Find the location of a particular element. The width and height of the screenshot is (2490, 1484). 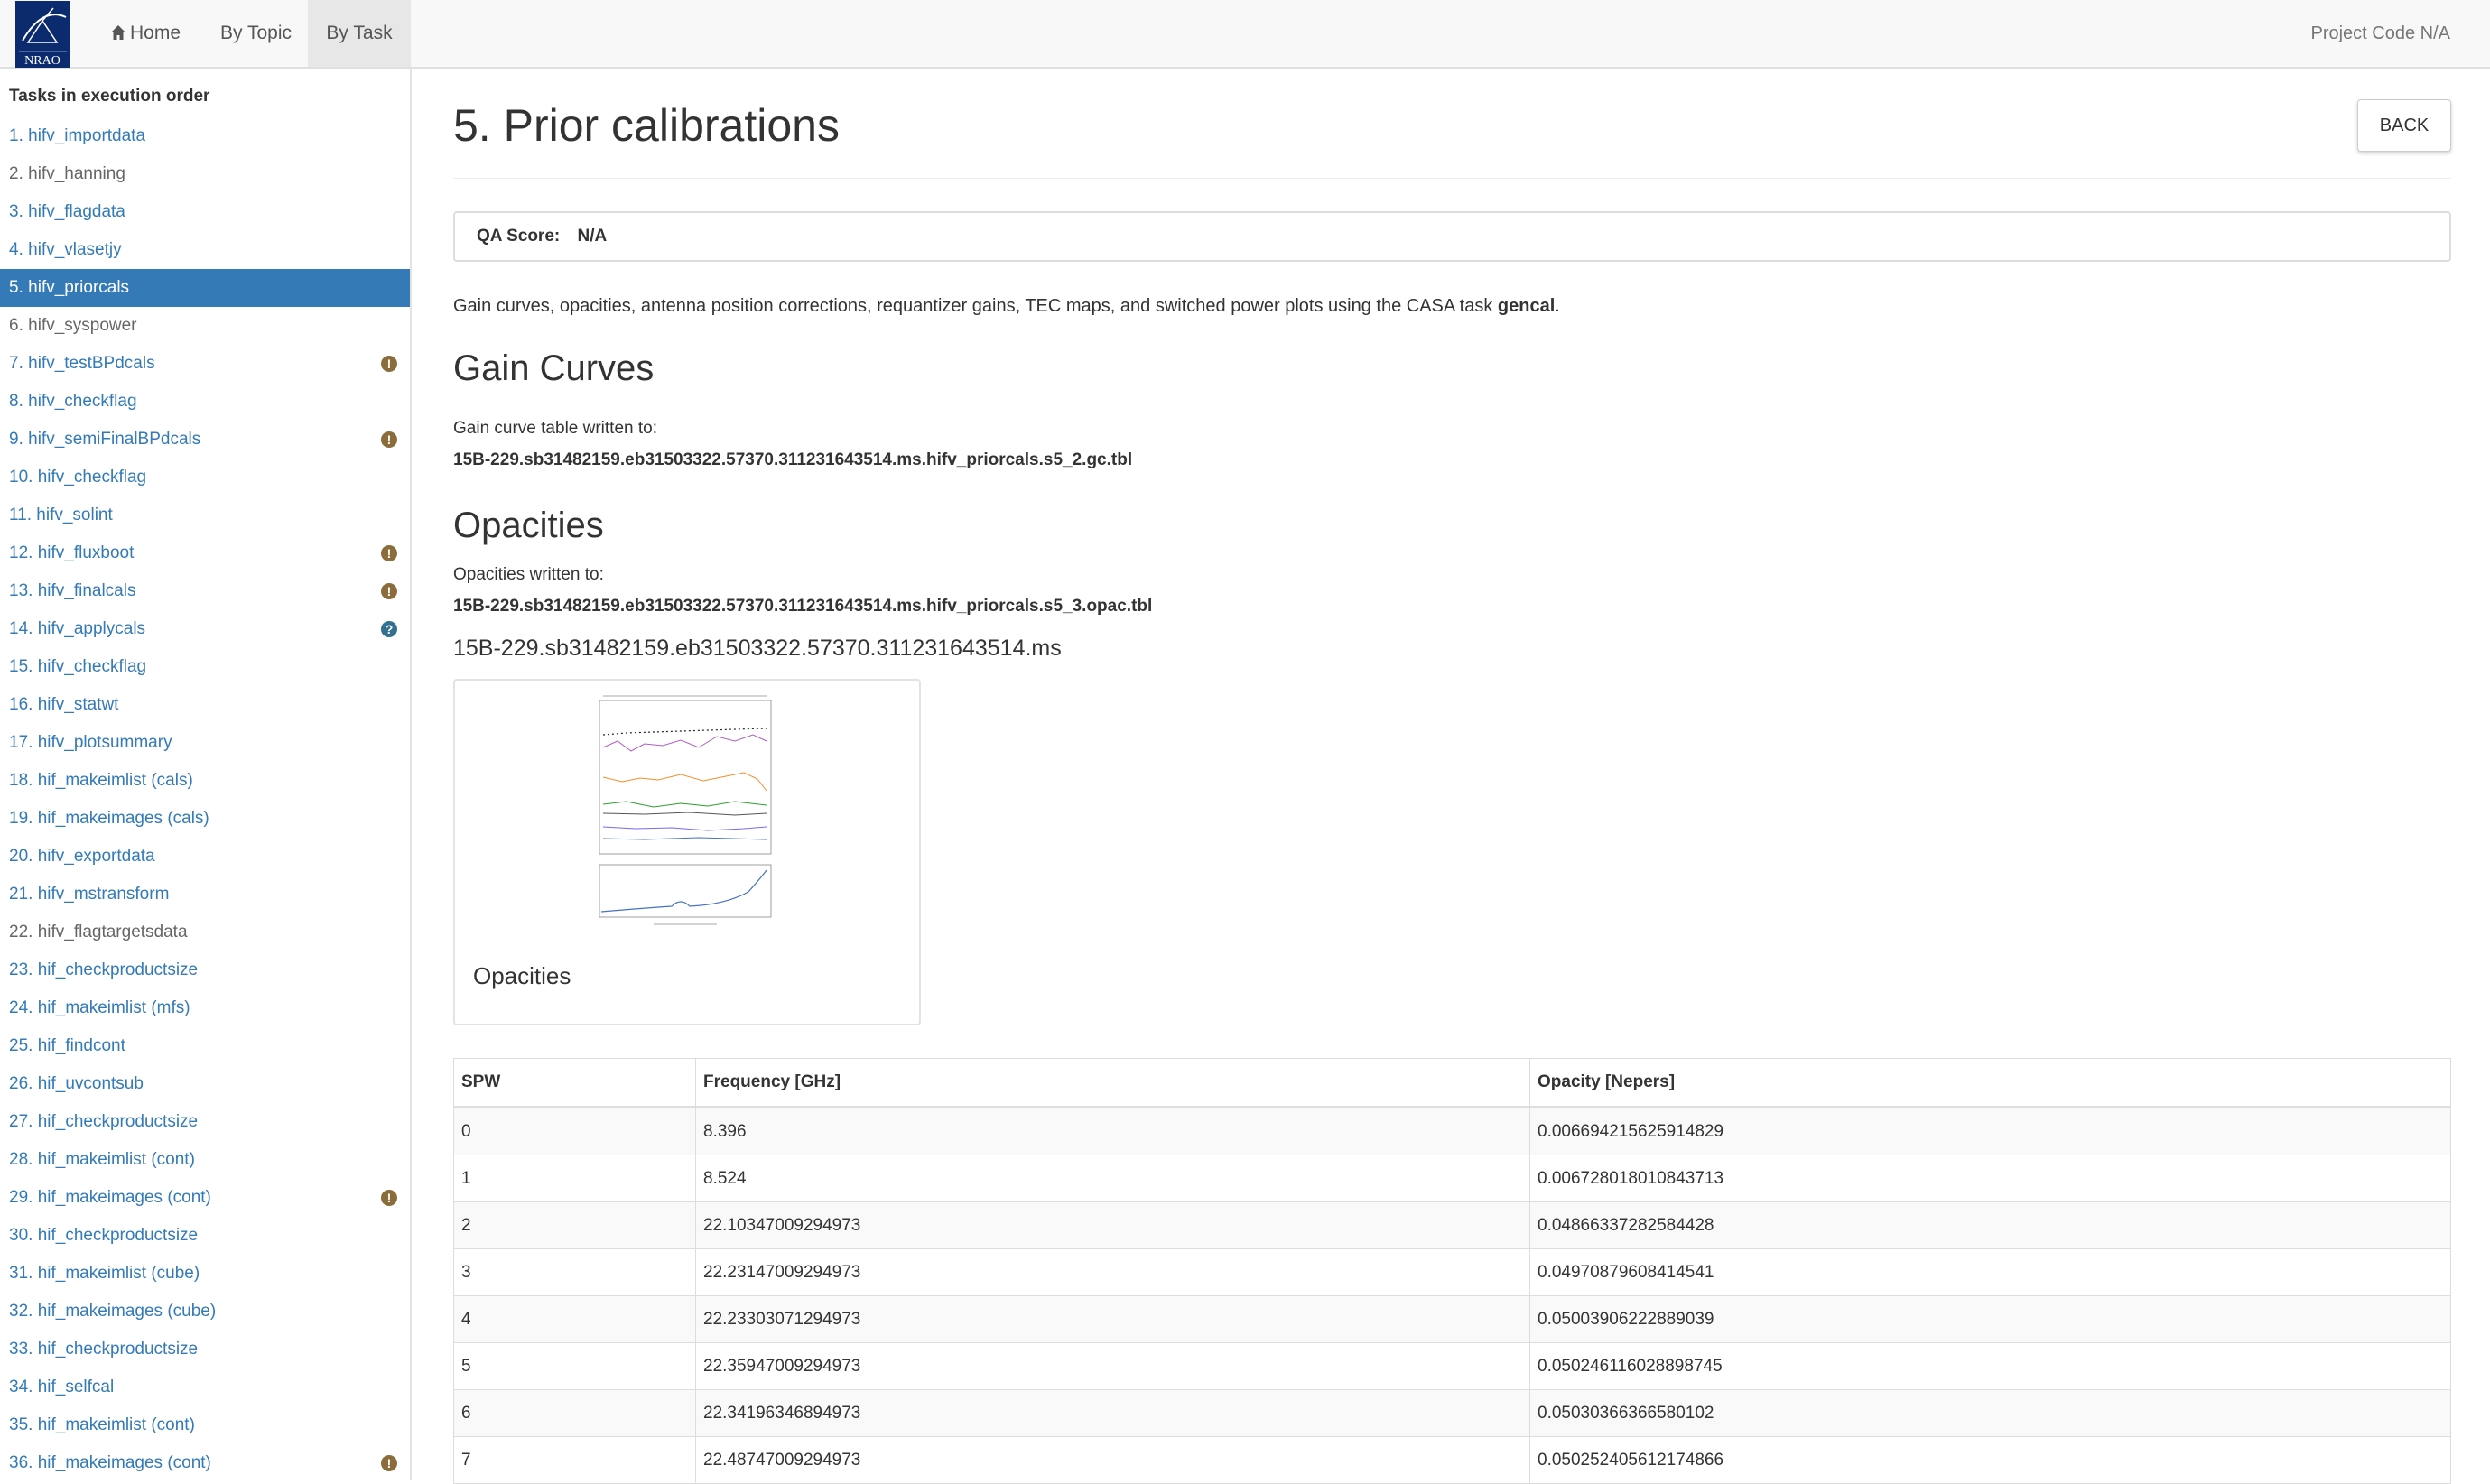

nav-by-topic: By Topic is located at coordinates (256, 34).